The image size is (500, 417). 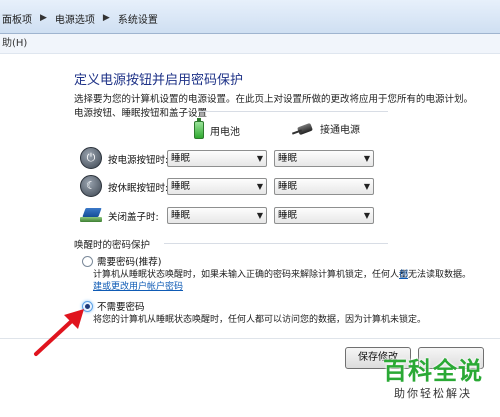 What do you see at coordinates (324, 215) in the screenshot?
I see `close-lid-plugged-select: 睡眠 ▼` at bounding box center [324, 215].